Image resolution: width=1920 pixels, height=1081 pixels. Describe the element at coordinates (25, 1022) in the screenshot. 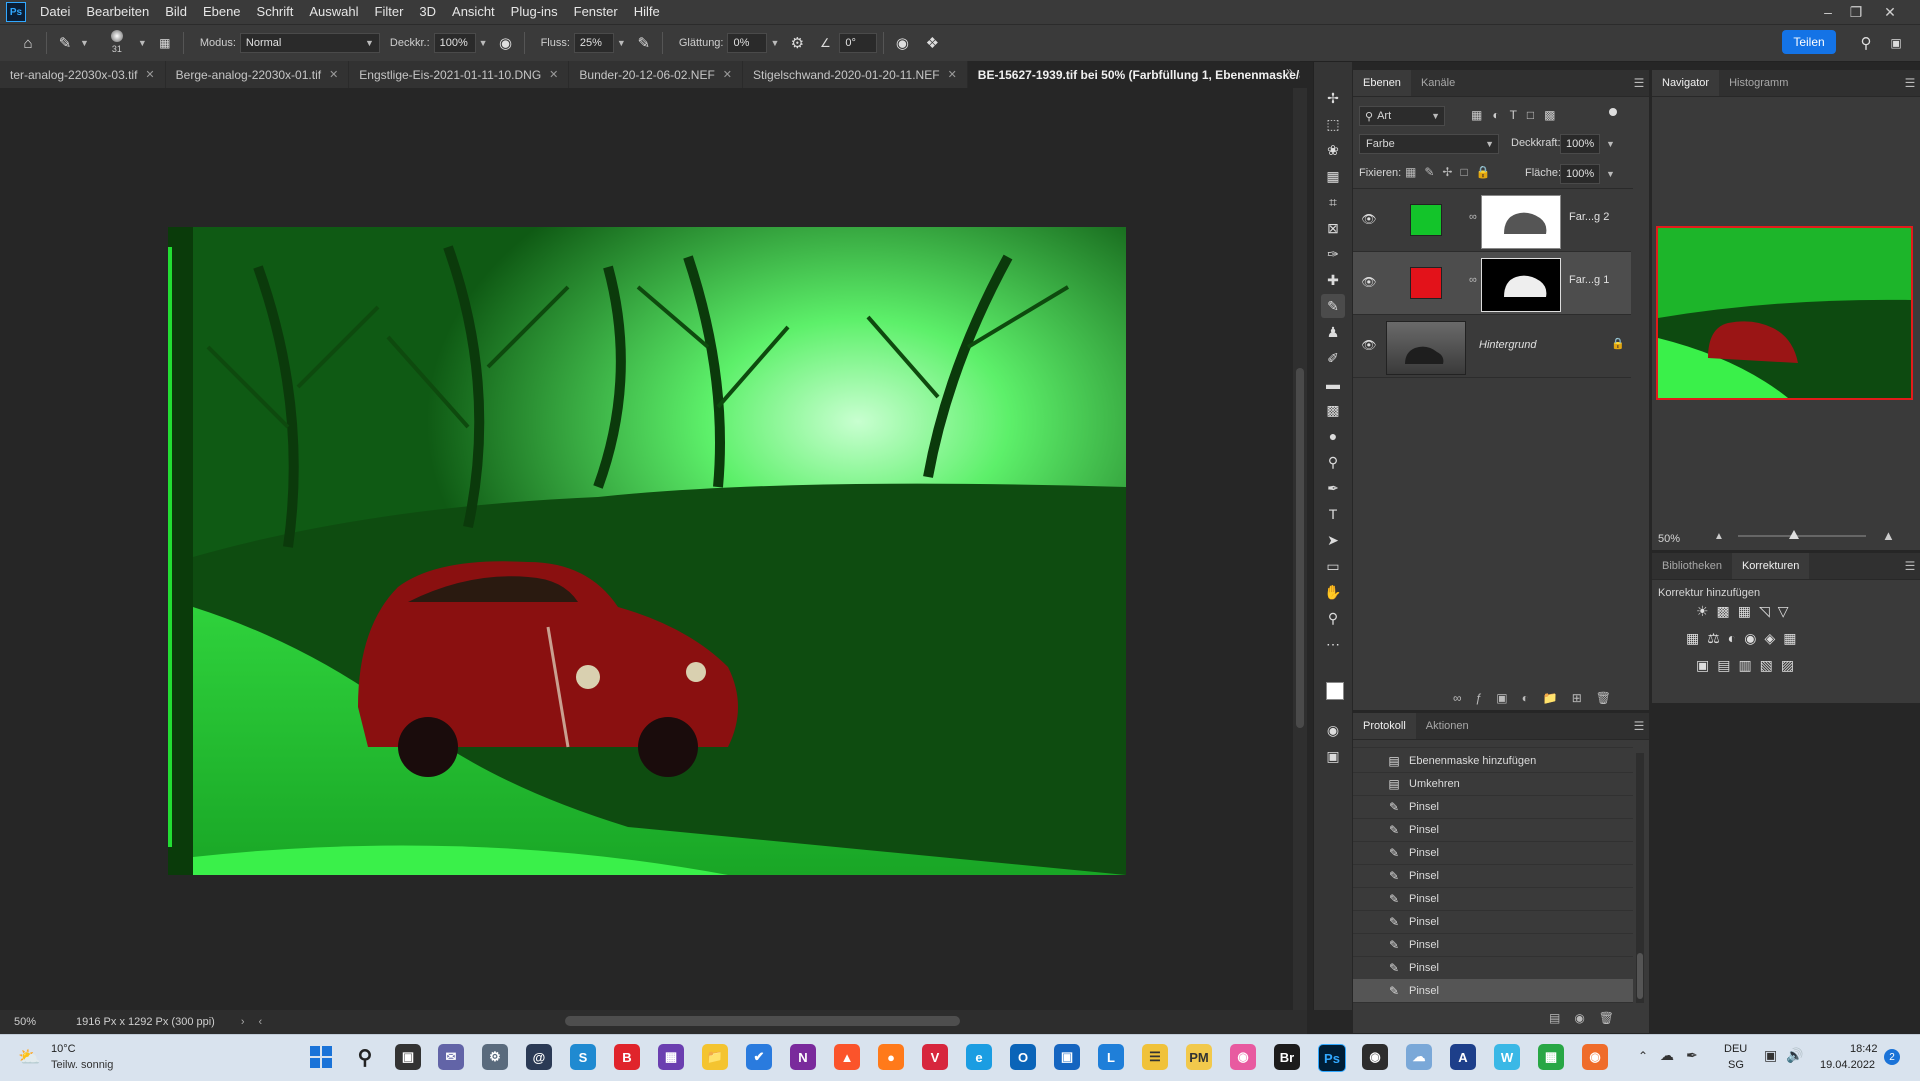

I see `zoom-level: 50%` at that location.